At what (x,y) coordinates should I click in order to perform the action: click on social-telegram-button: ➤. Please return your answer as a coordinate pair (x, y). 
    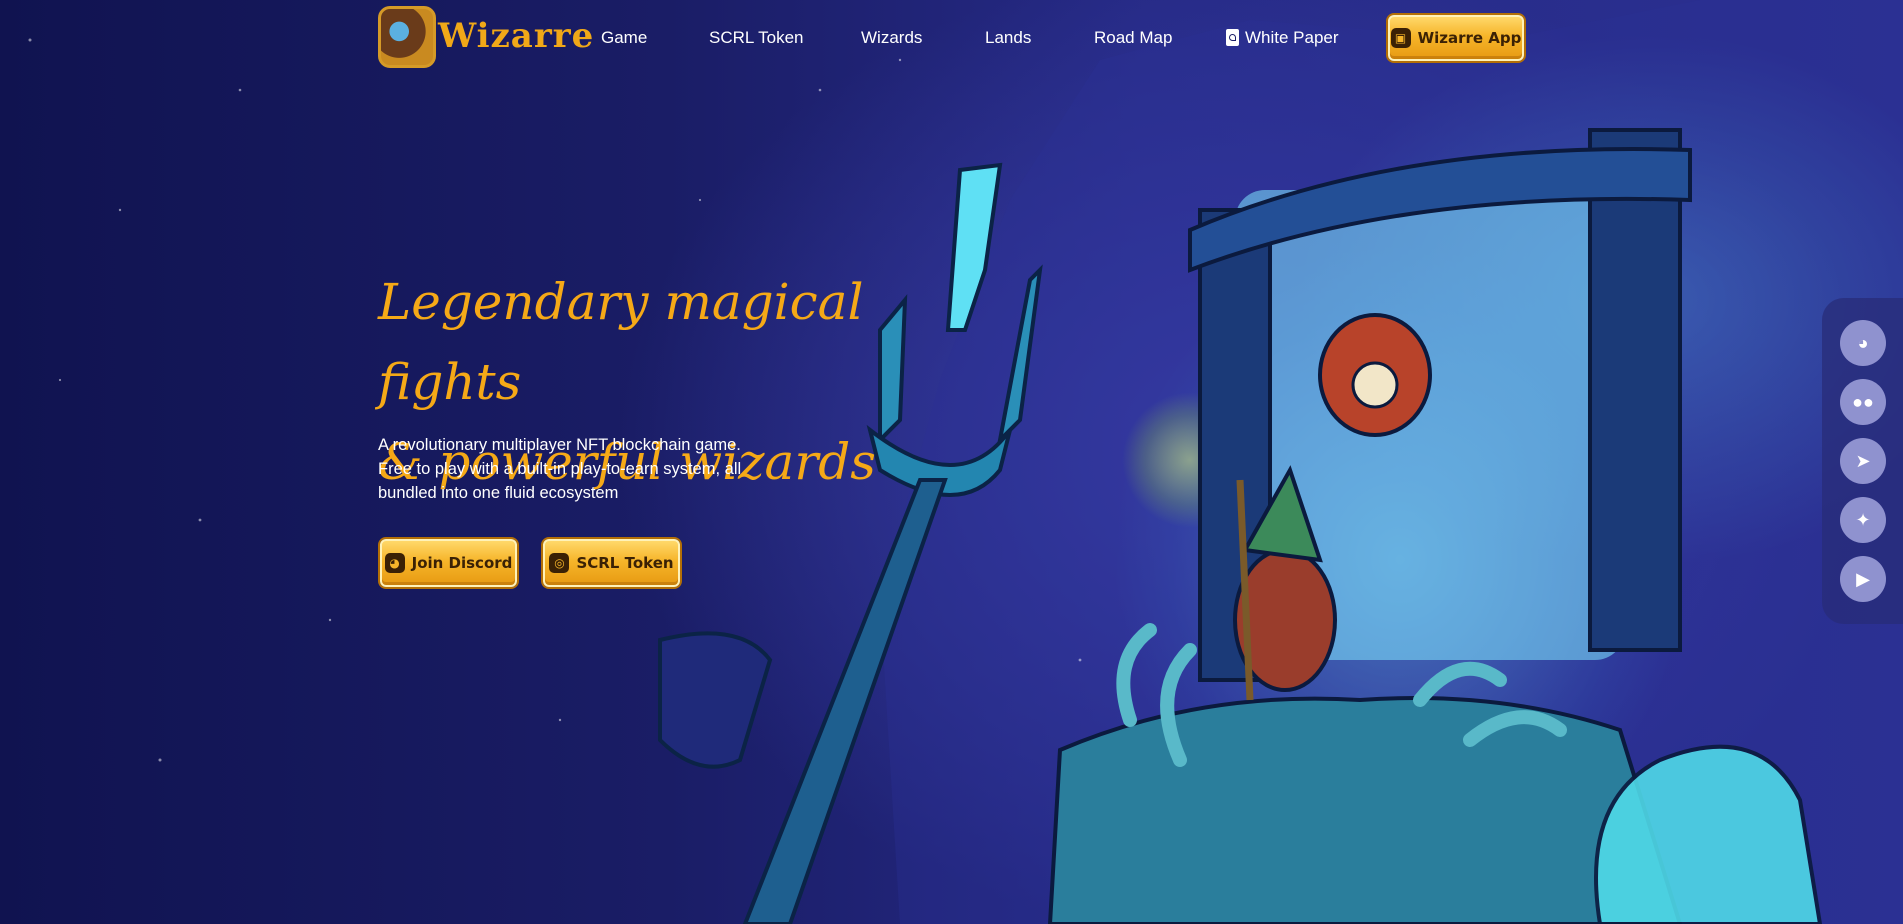
    Looking at the image, I should click on (1863, 461).